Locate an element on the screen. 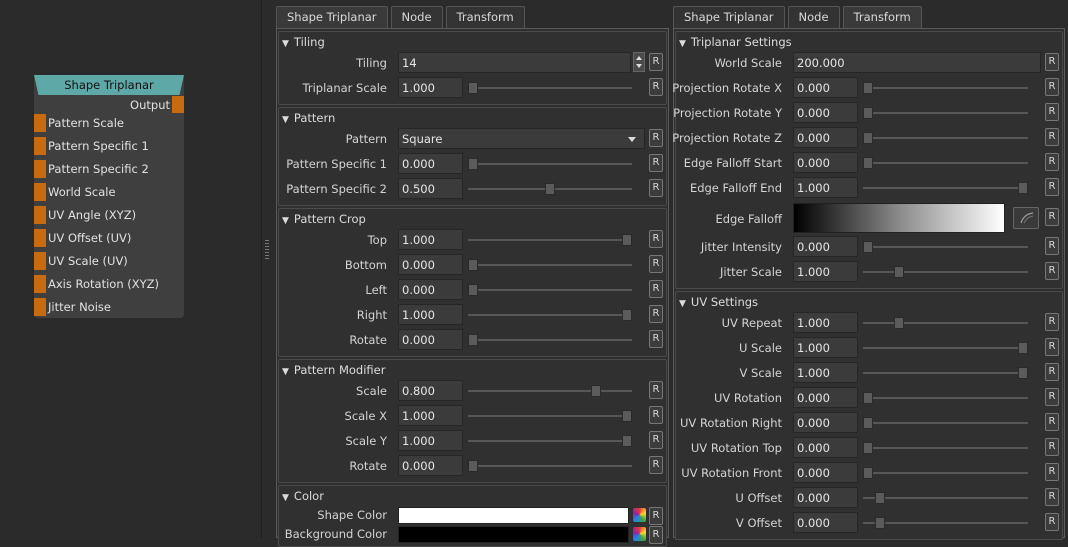 This screenshot has height=547, width=1068. slider-track-bottom is located at coordinates (550, 265).